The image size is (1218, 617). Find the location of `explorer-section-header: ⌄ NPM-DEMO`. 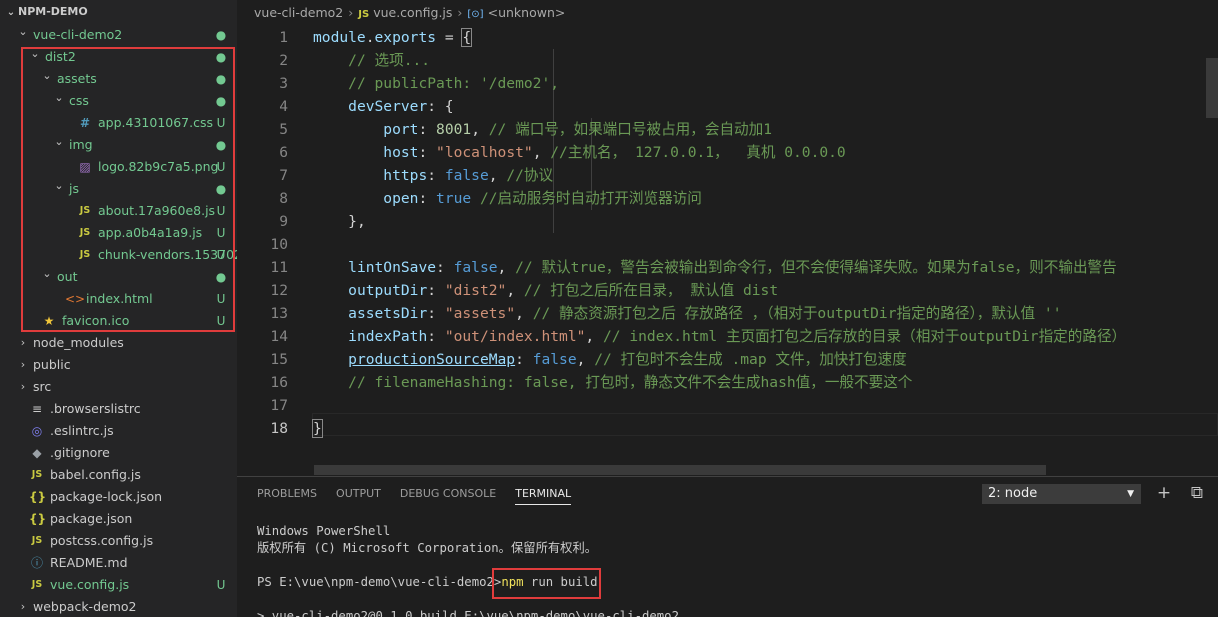

explorer-section-header: ⌄ NPM-DEMO is located at coordinates (118, 12).